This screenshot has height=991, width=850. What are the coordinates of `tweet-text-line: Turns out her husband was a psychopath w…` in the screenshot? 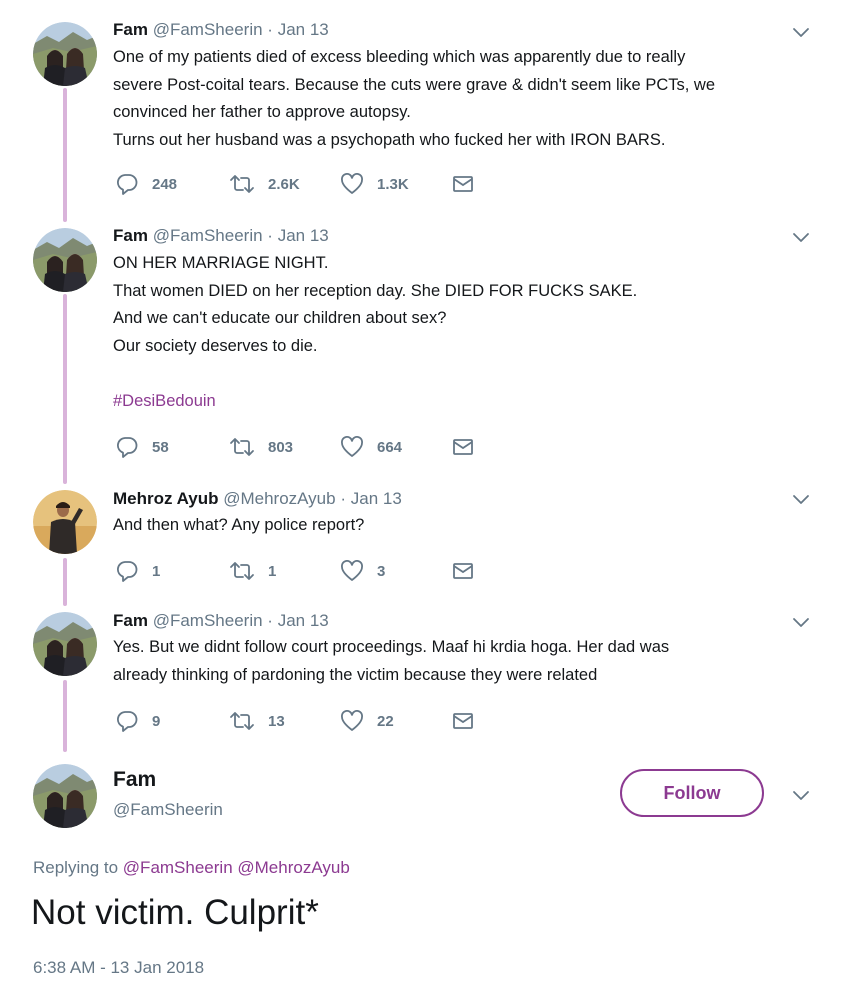 It's located at (389, 139).